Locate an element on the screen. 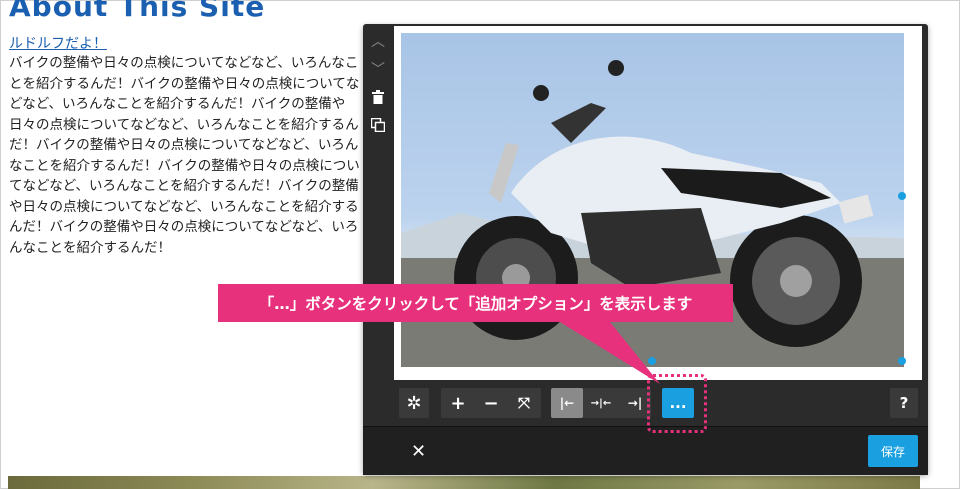 Image resolution: width=960 pixels, height=489 pixels. aperture-icon: ✲ is located at coordinates (414, 403).